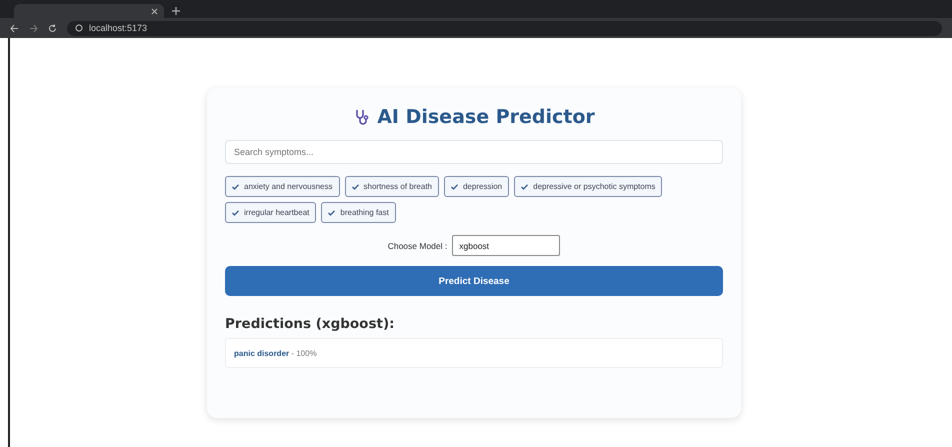 Image resolution: width=952 pixels, height=447 pixels. I want to click on close-icon, so click(154, 11).